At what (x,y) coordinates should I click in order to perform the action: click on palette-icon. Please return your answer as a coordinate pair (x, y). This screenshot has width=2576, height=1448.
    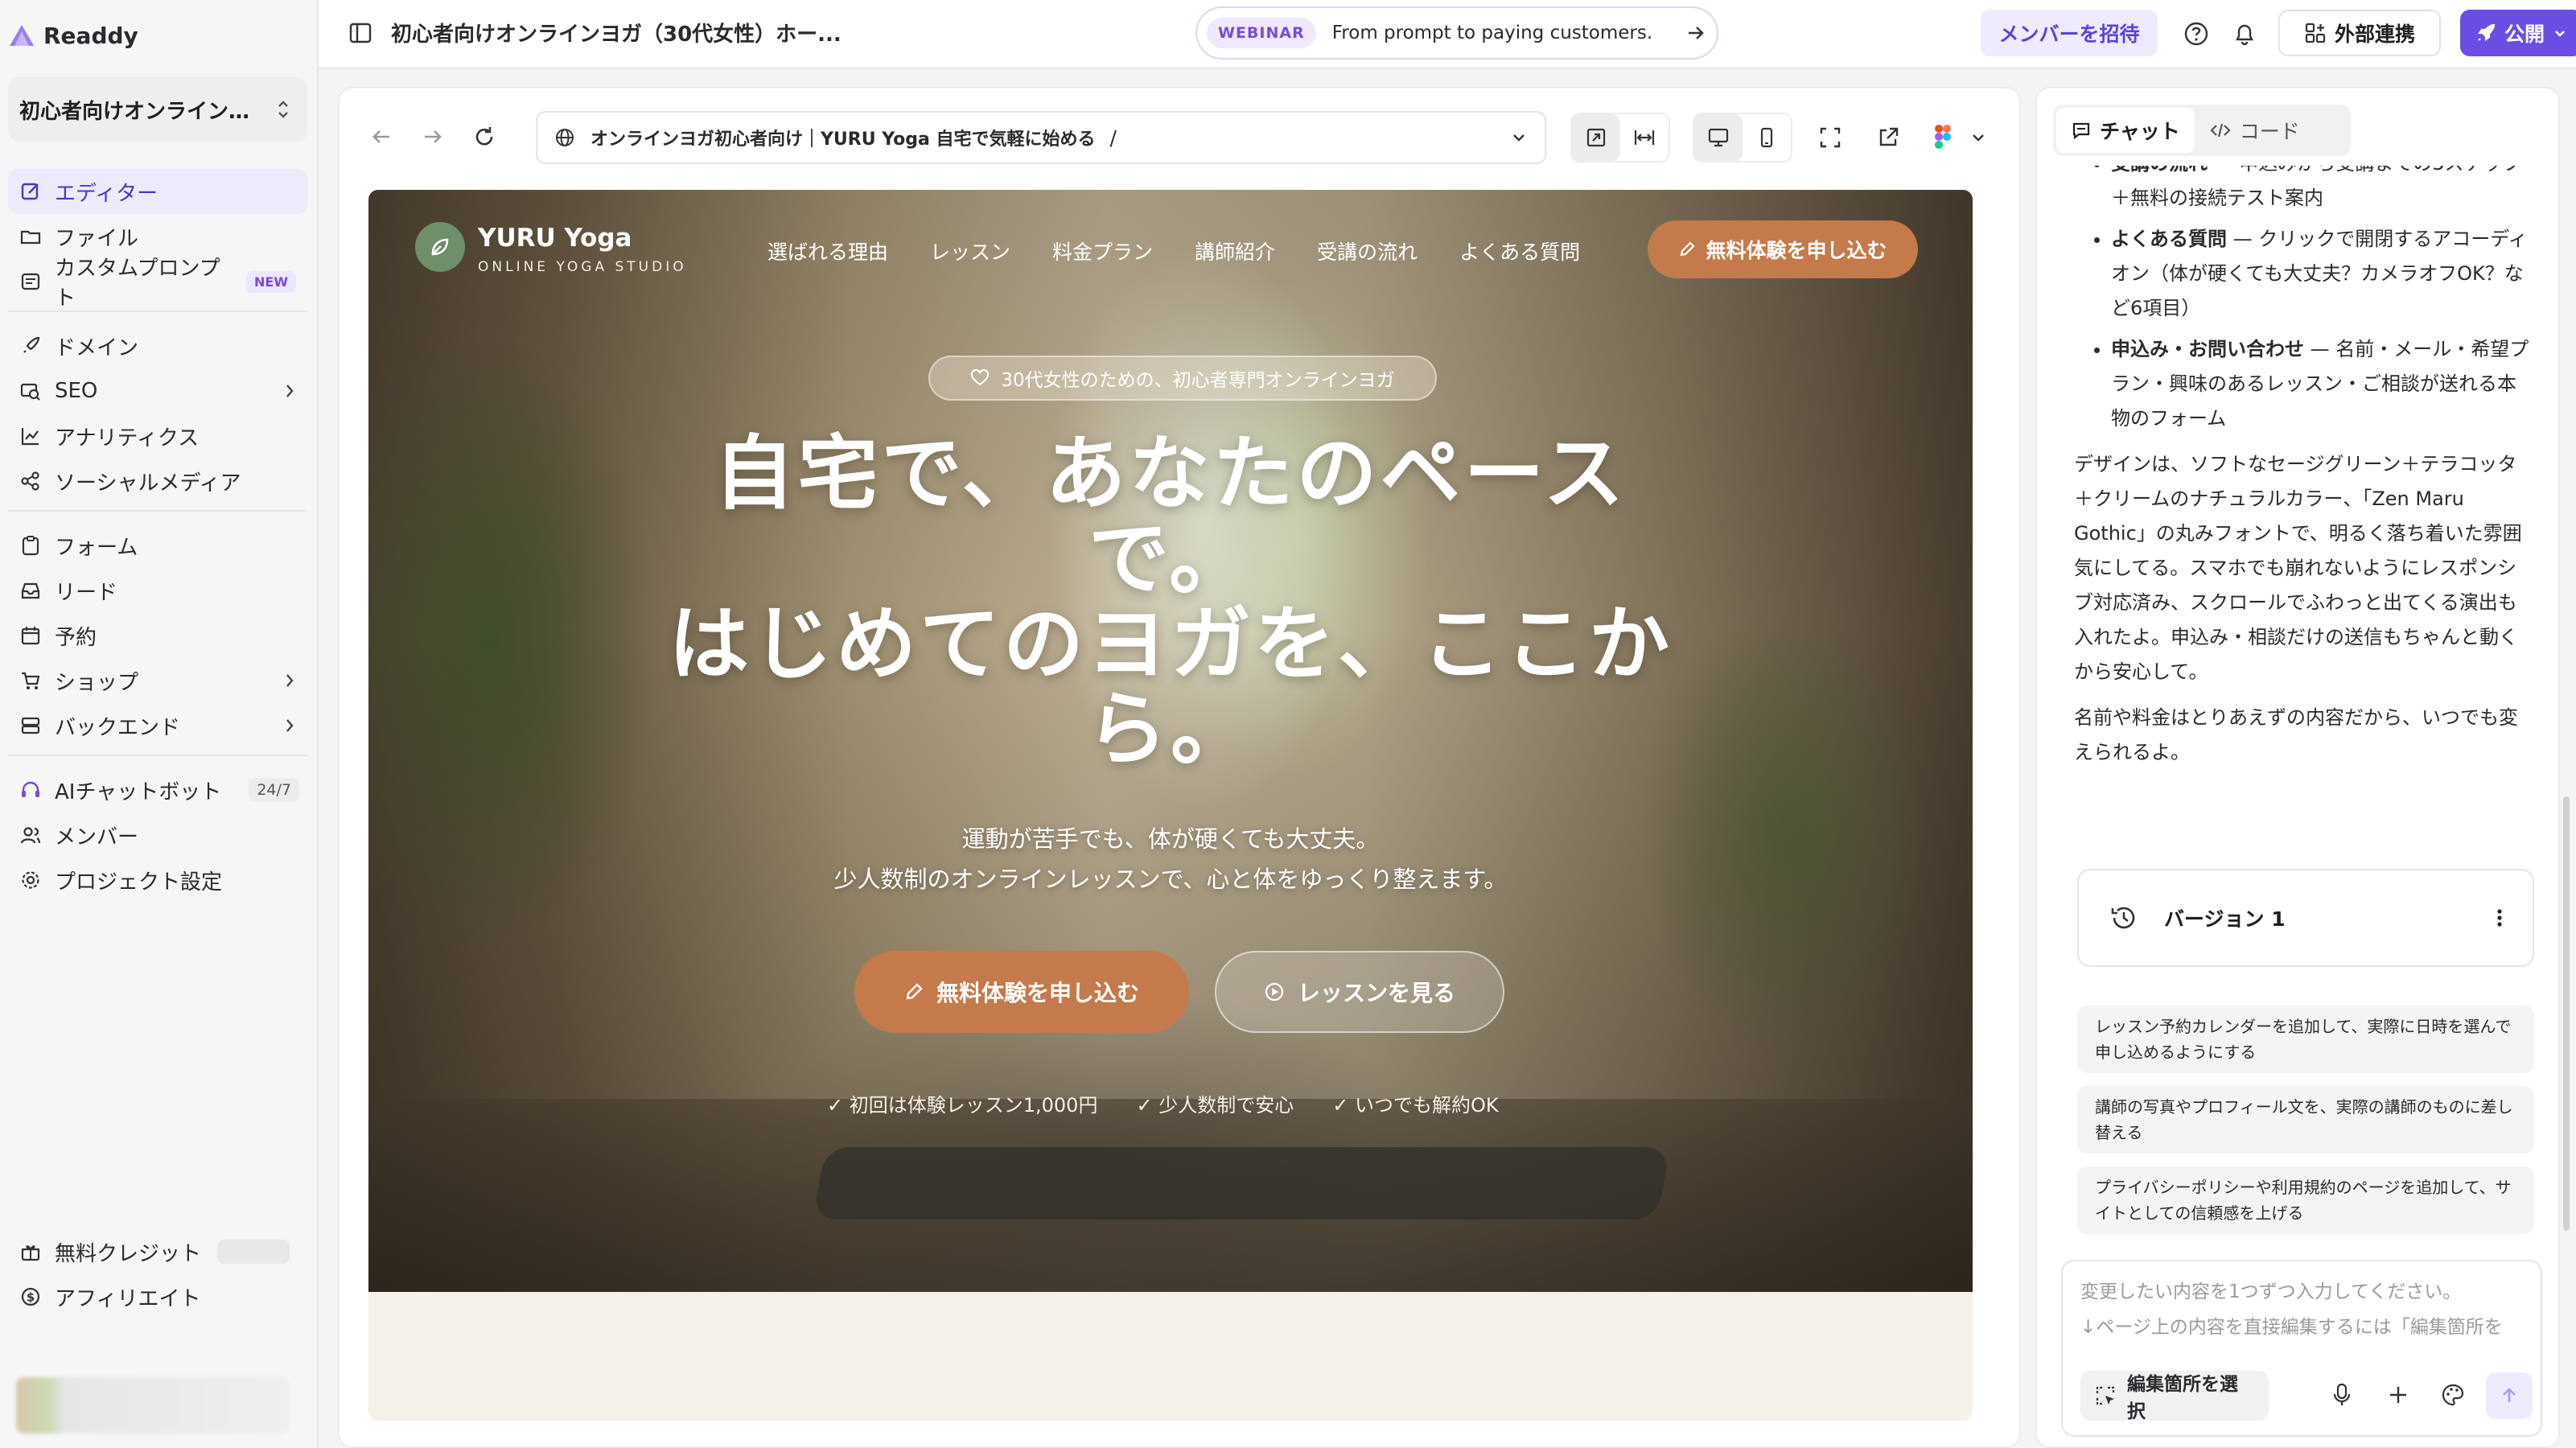
    Looking at the image, I should click on (2453, 1395).